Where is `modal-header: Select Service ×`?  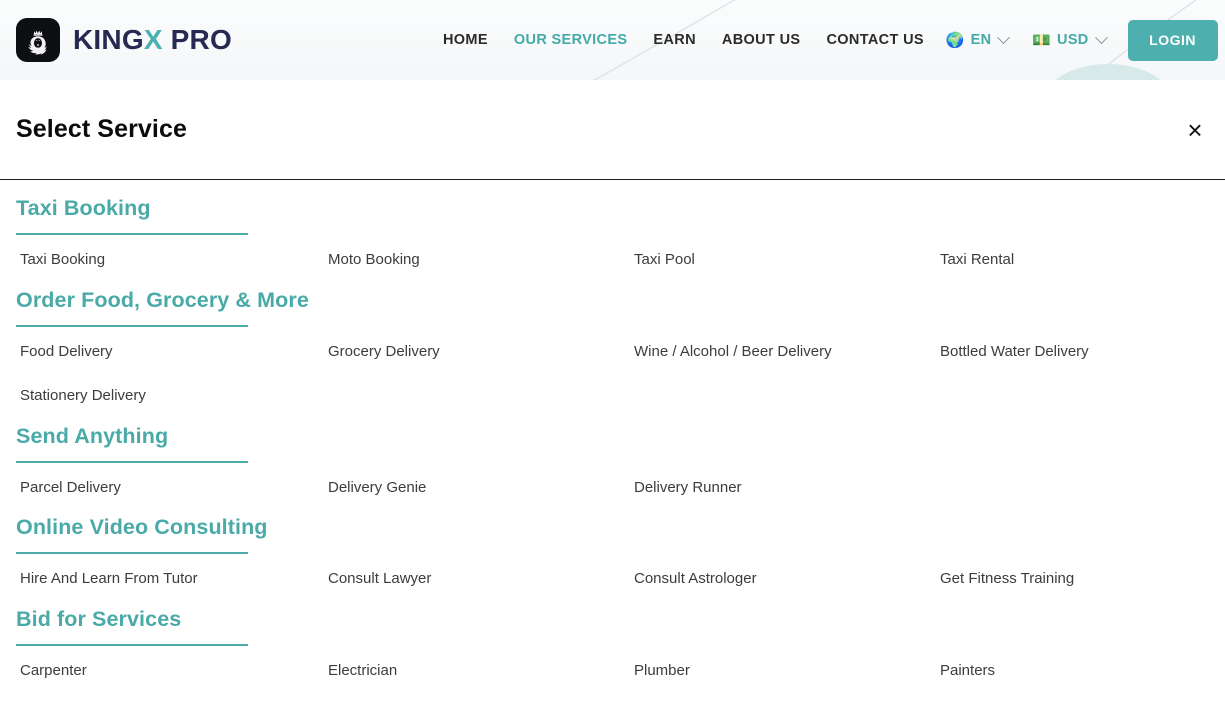 modal-header: Select Service × is located at coordinates (612, 130).